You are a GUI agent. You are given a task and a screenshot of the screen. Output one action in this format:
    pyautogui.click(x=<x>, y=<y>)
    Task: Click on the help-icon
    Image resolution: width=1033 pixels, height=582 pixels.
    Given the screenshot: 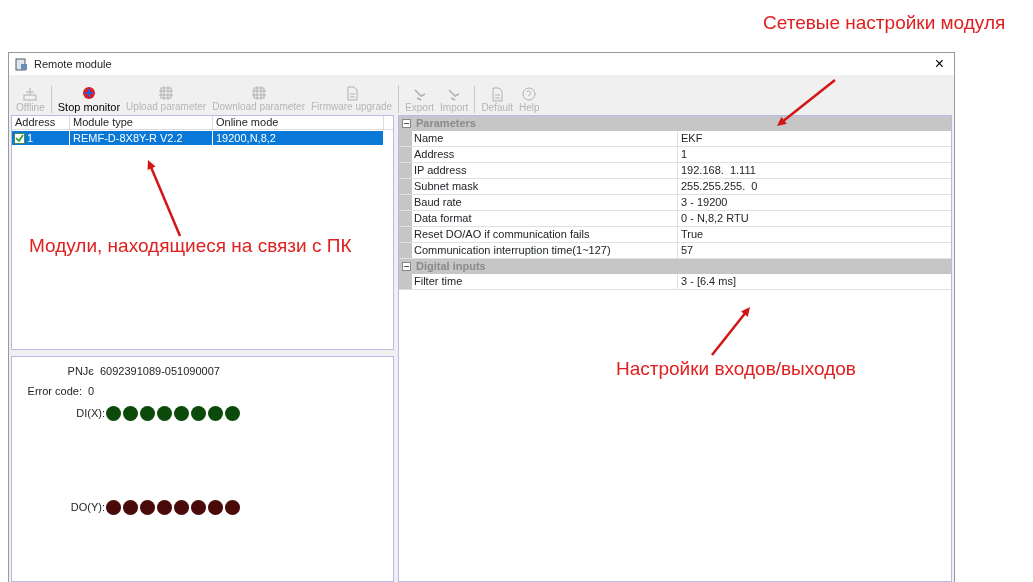 What is the action you would take?
    pyautogui.click(x=529, y=94)
    